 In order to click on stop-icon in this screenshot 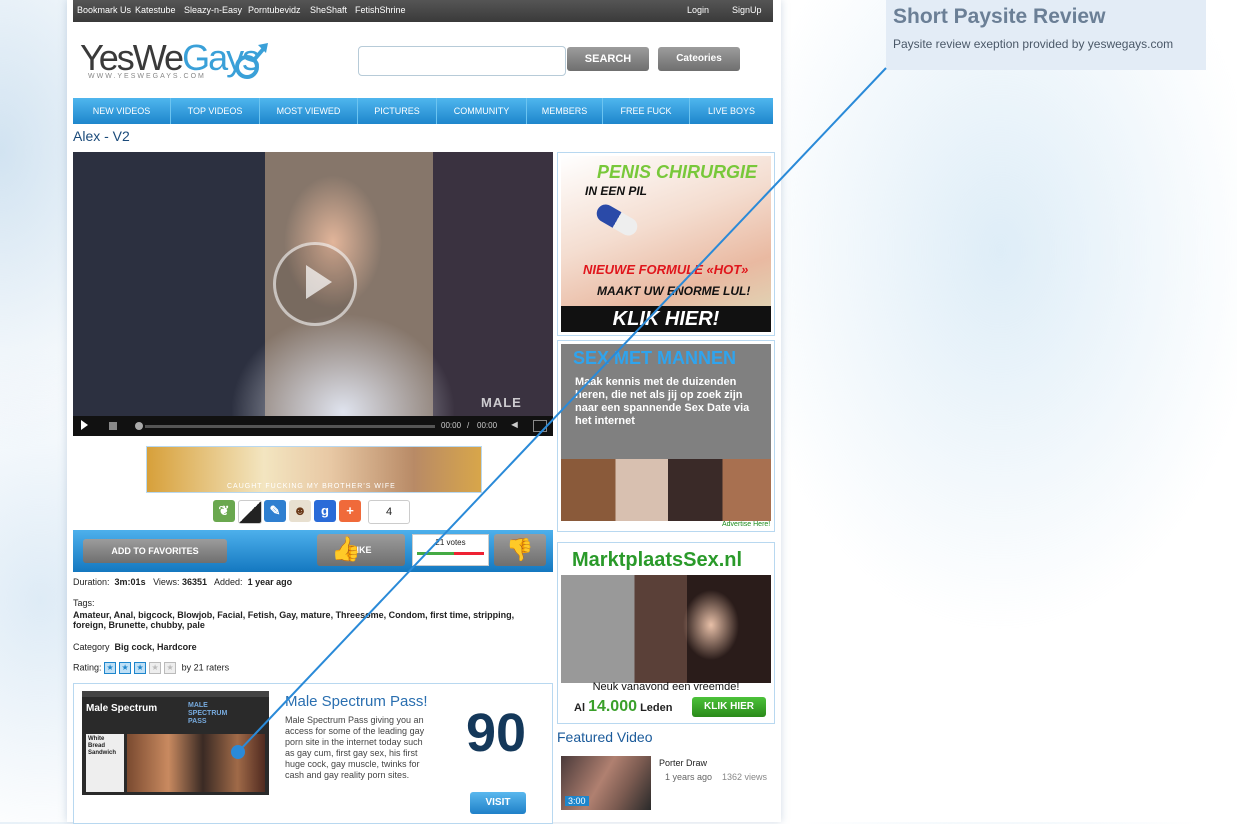, I will do `click(113, 426)`.